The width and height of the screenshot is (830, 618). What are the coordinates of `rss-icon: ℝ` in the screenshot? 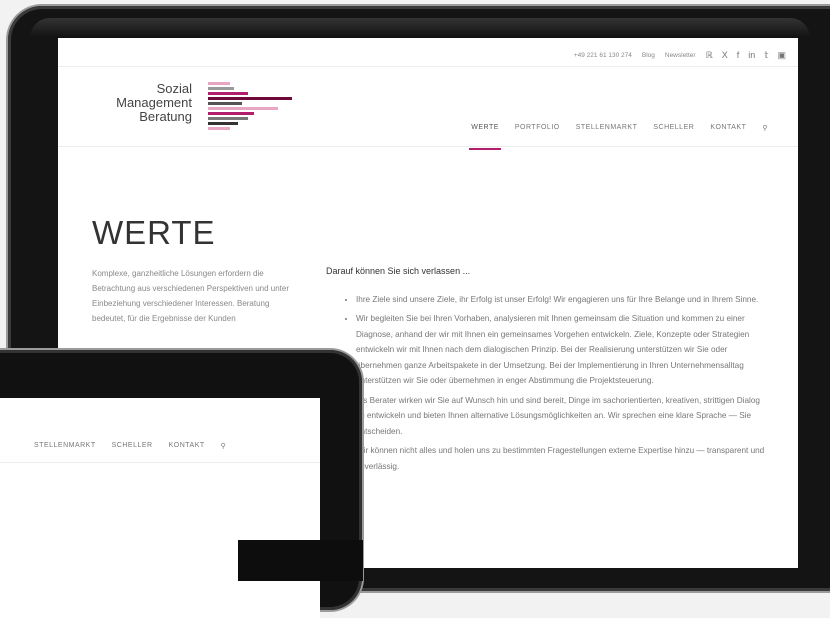 It's located at (709, 55).